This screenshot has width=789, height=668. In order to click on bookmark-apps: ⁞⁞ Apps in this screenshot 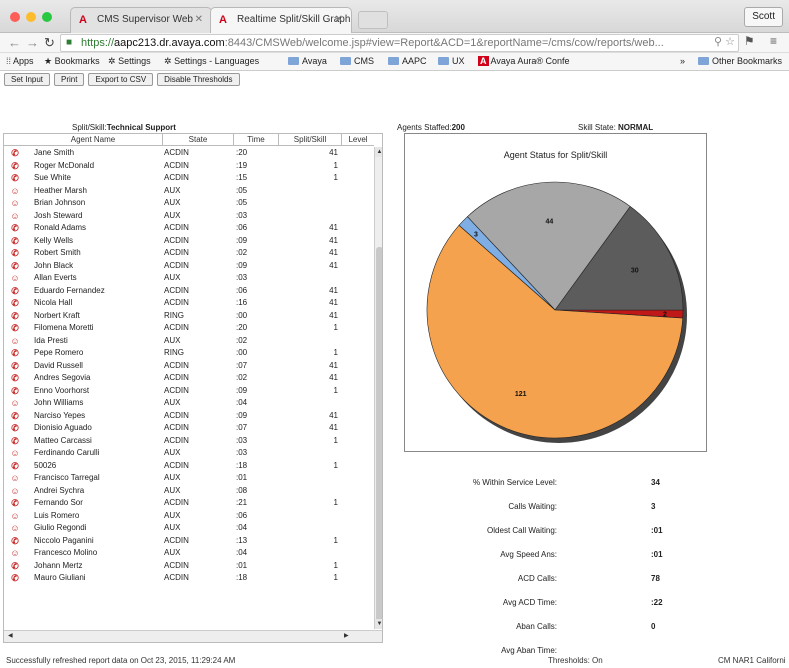, I will do `click(20, 61)`.